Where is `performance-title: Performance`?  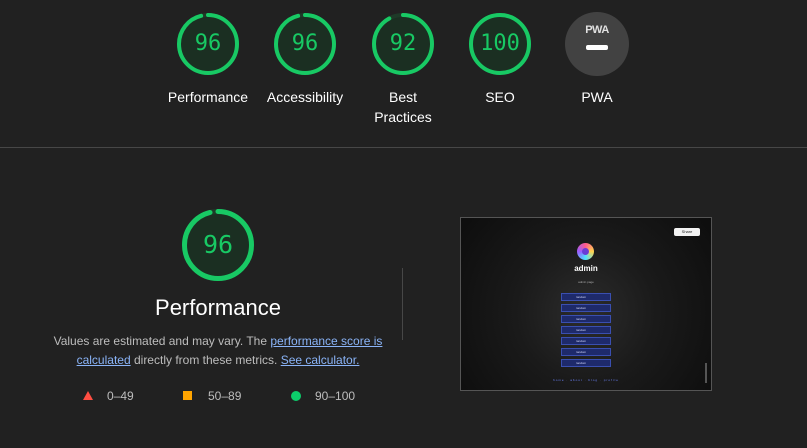 performance-title: Performance is located at coordinates (218, 307).